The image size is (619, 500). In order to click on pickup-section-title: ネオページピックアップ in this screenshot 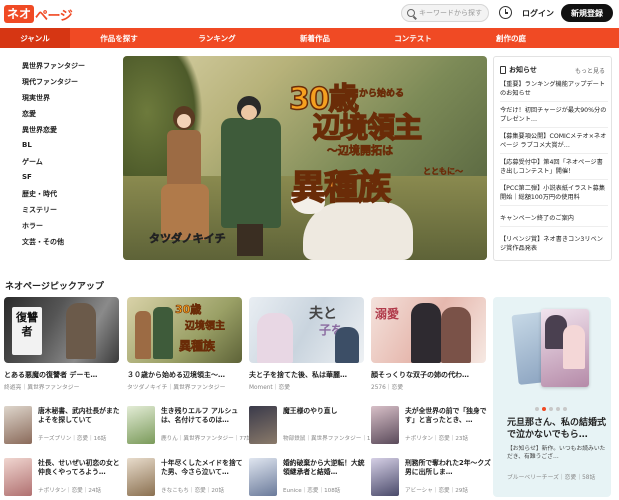, I will do `click(54, 287)`.